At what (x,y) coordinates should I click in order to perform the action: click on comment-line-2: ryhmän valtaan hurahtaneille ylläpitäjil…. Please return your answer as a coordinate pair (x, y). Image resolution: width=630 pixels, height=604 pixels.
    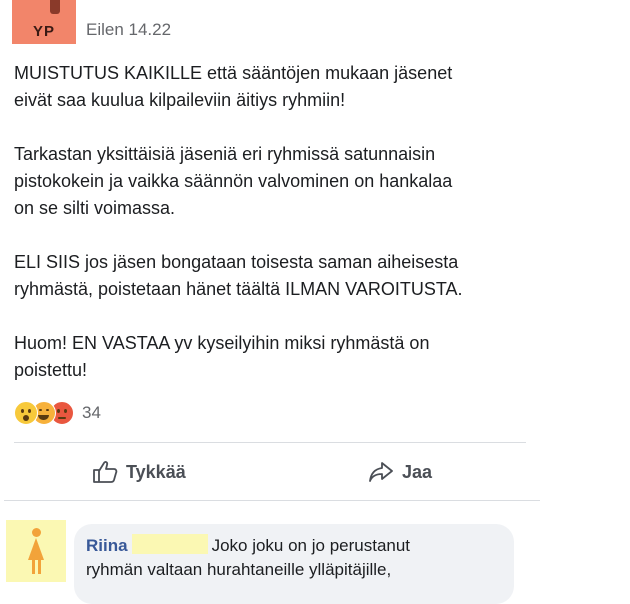
    Looking at the image, I should click on (239, 569).